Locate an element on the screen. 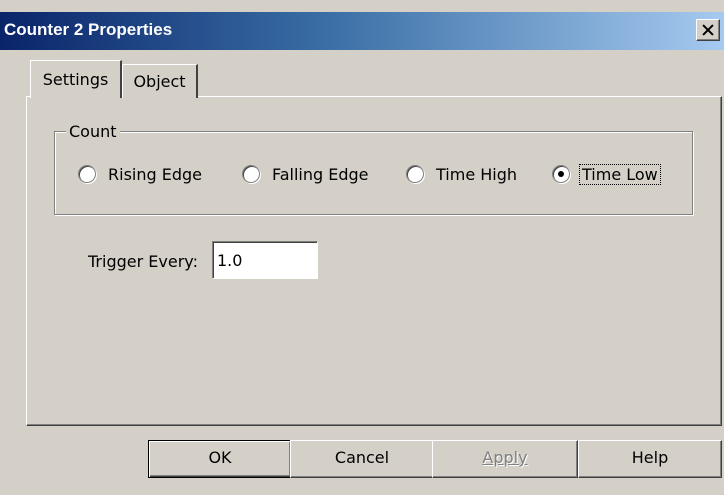  help-button: Help is located at coordinates (650, 459).